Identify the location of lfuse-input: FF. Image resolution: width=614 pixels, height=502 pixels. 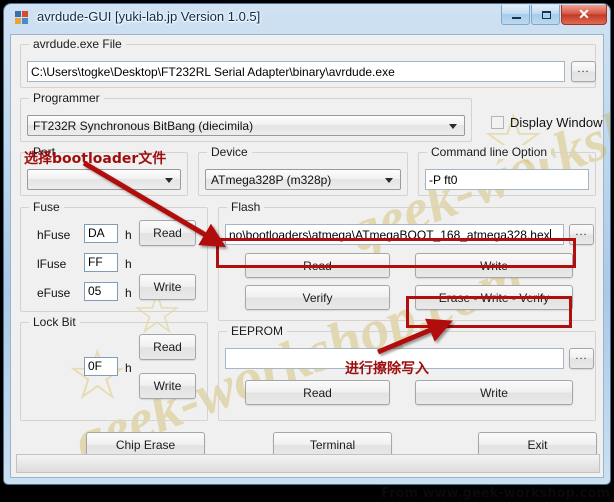
(101, 262).